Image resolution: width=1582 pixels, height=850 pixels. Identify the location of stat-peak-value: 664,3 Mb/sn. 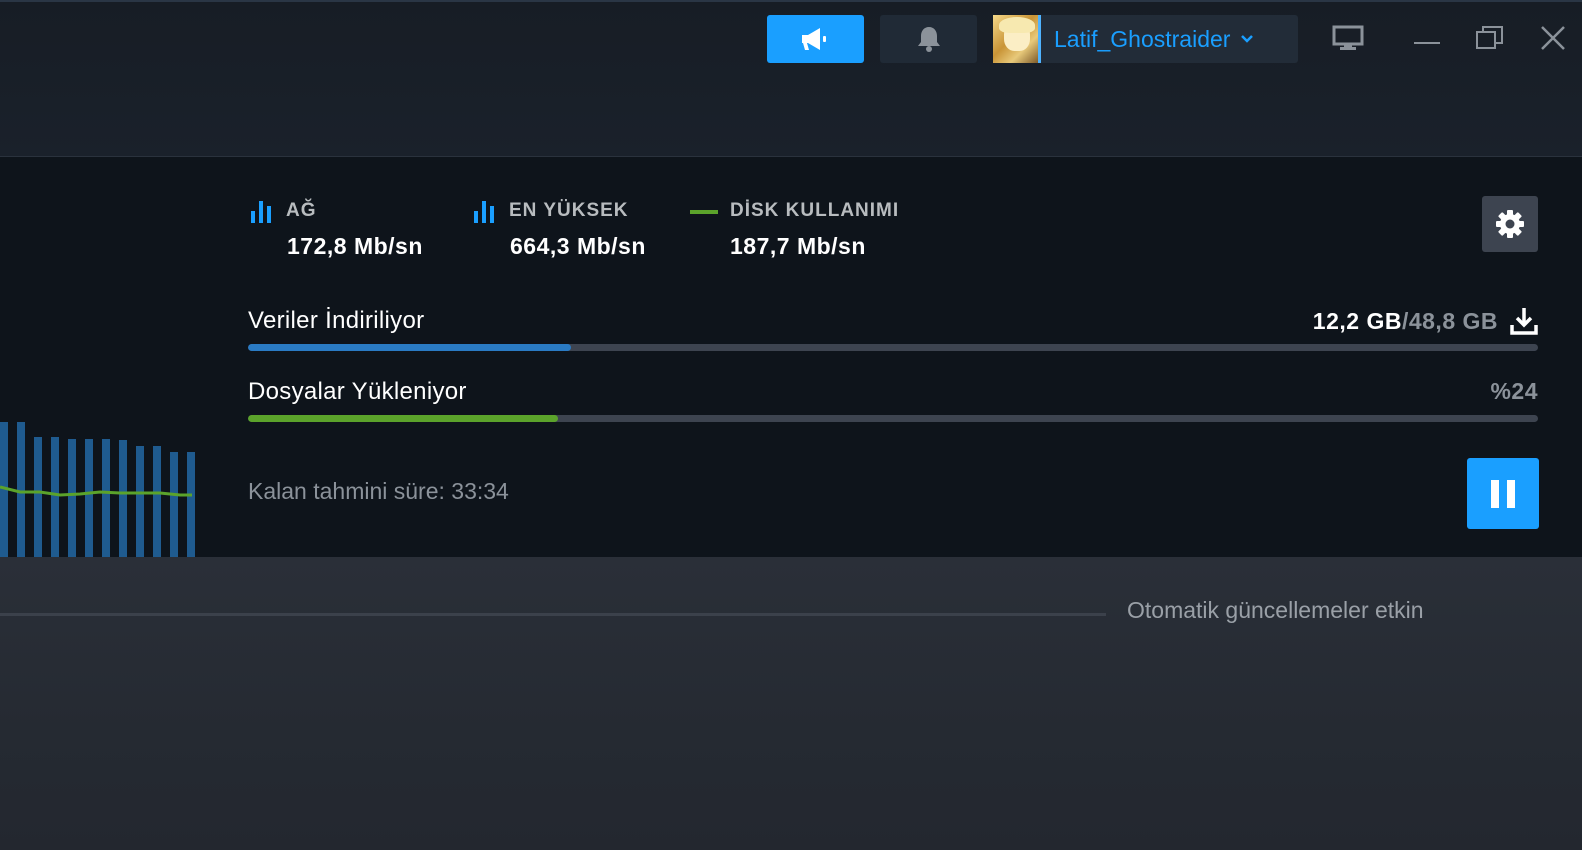
(578, 246).